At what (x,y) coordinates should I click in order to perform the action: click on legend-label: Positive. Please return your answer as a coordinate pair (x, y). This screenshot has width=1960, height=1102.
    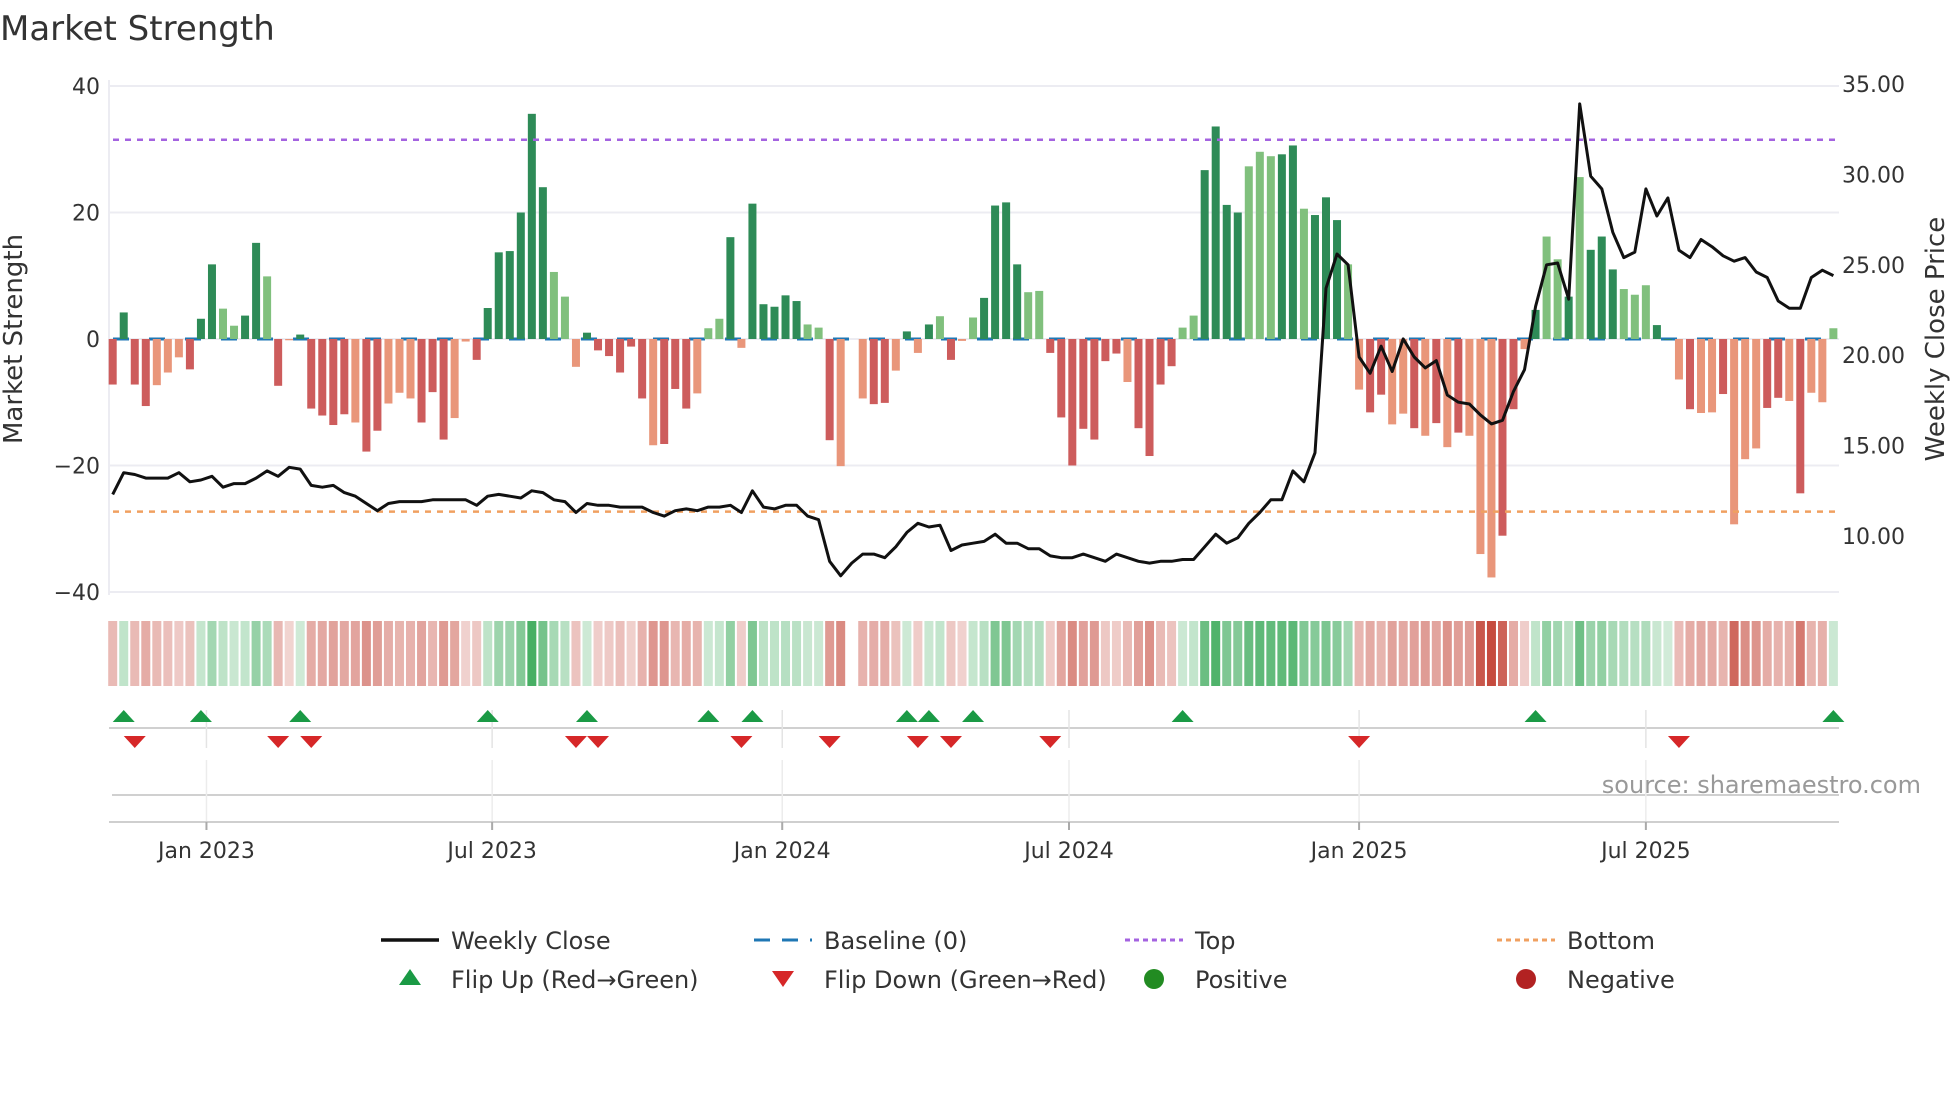
    Looking at the image, I should click on (1241, 980).